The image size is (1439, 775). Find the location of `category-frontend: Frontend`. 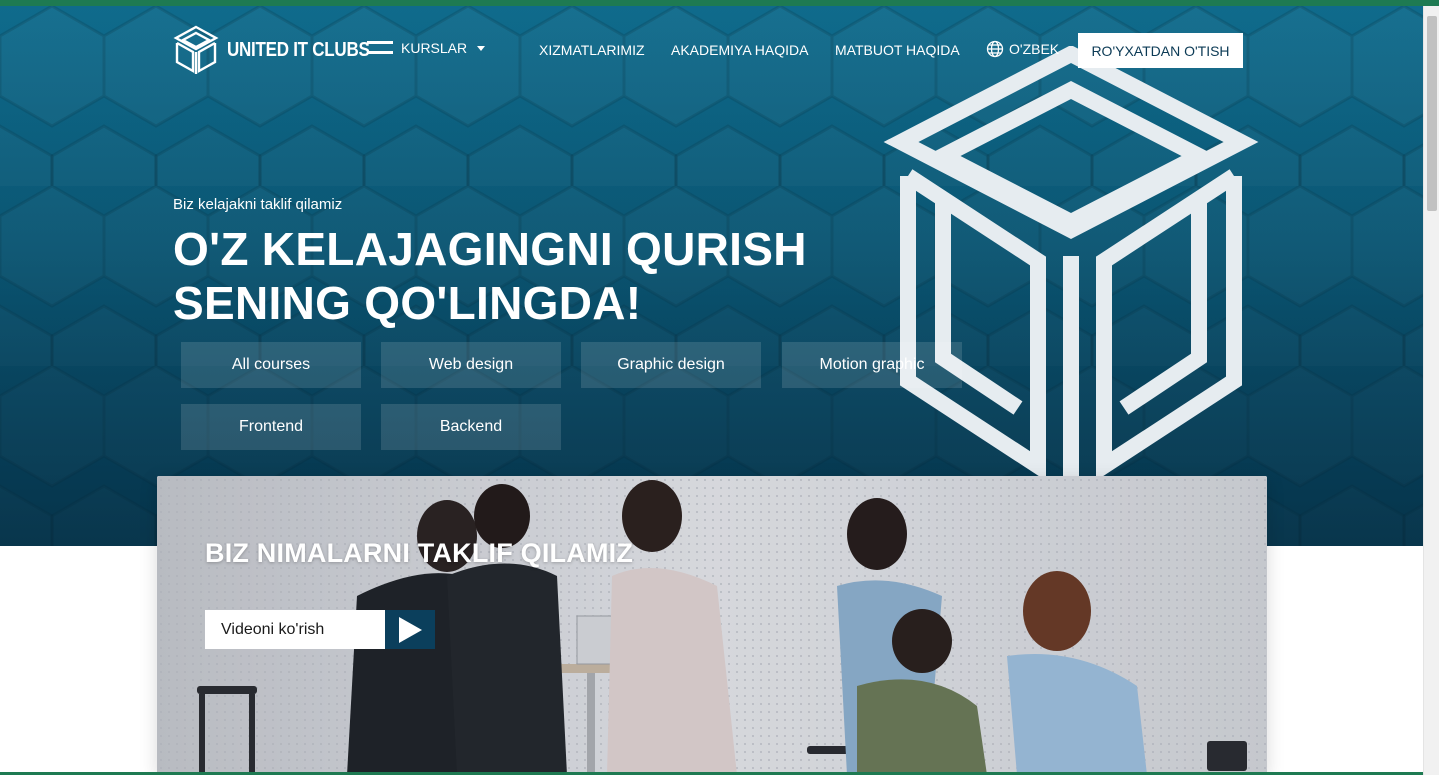

category-frontend: Frontend is located at coordinates (271, 427).